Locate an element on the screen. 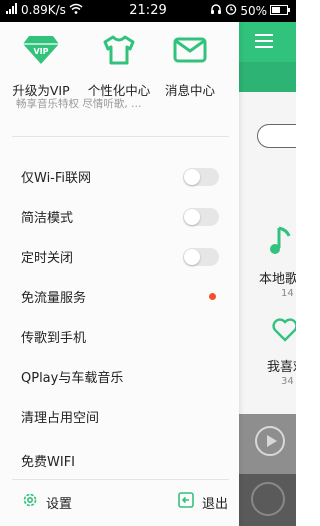 The width and height of the screenshot is (320, 526). menu-item-wifi-only: 仅Wi-Fi联网 is located at coordinates (119, 176).